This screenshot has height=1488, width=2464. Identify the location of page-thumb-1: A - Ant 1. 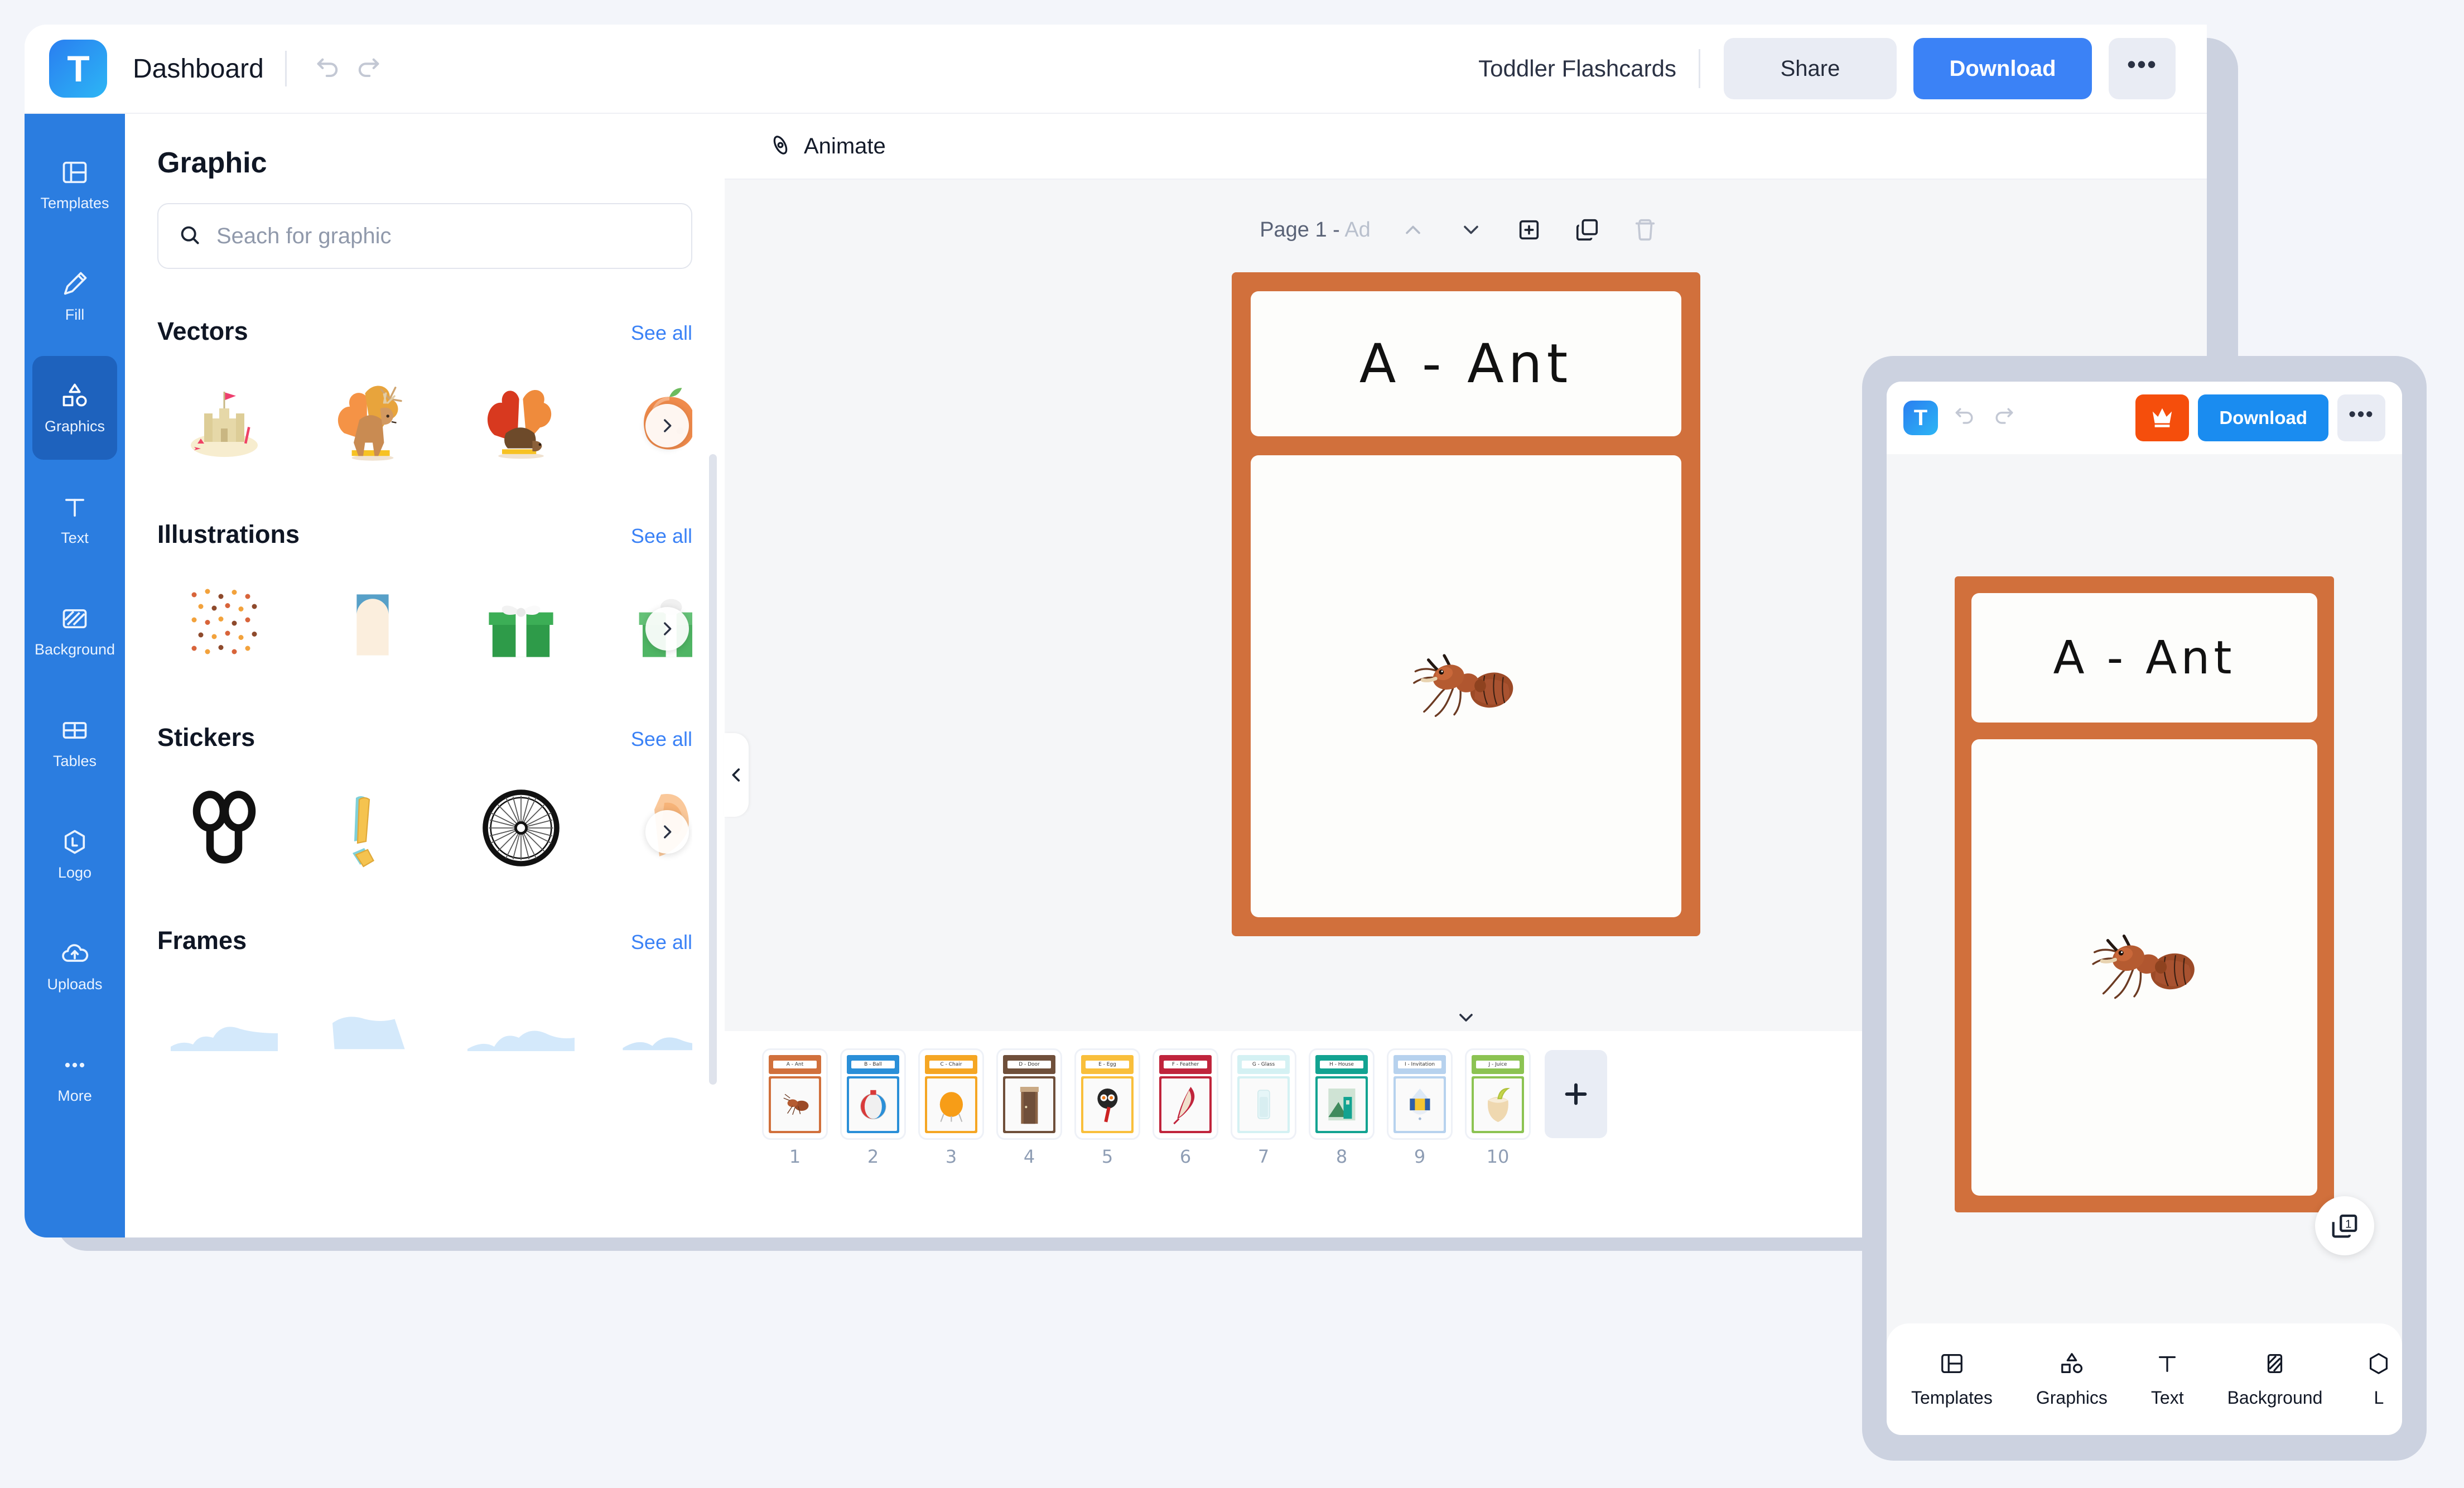
(795, 1108).